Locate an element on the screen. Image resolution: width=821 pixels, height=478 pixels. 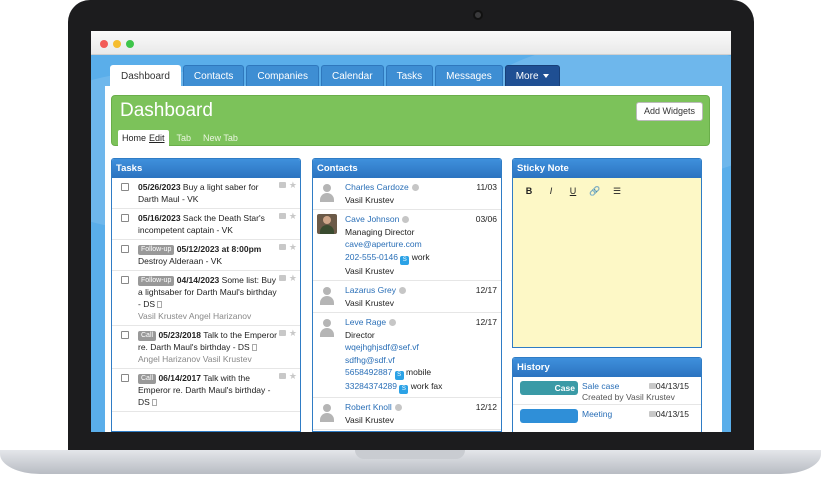
contact-name-link: Cave Johnson is located at coordinates (372, 219).